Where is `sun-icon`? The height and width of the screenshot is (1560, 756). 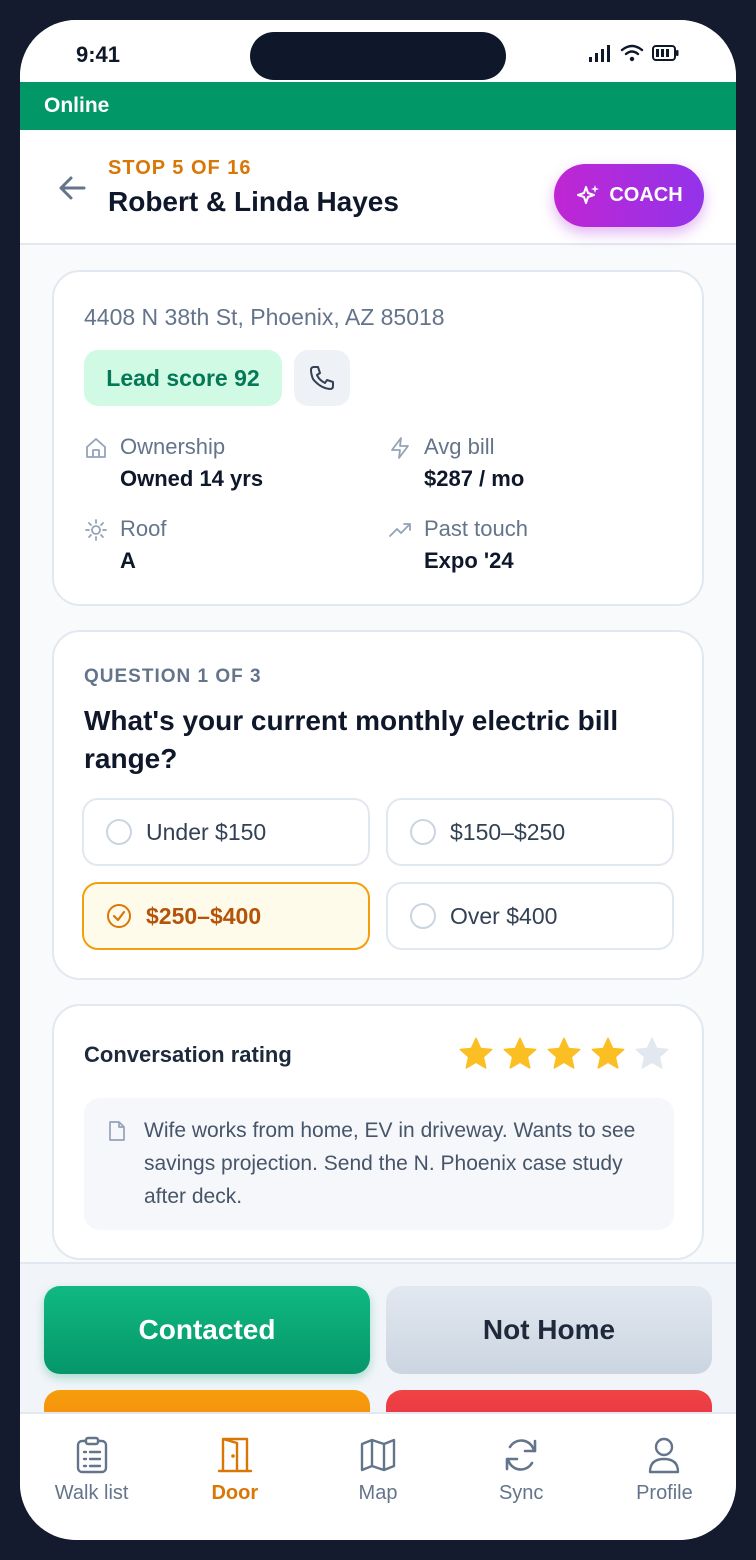 sun-icon is located at coordinates (96, 530).